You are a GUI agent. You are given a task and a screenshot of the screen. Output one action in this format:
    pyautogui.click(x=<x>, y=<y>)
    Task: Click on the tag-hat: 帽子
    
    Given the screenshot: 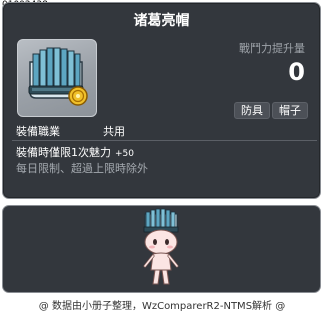 What is the action you would take?
    pyautogui.click(x=290, y=110)
    